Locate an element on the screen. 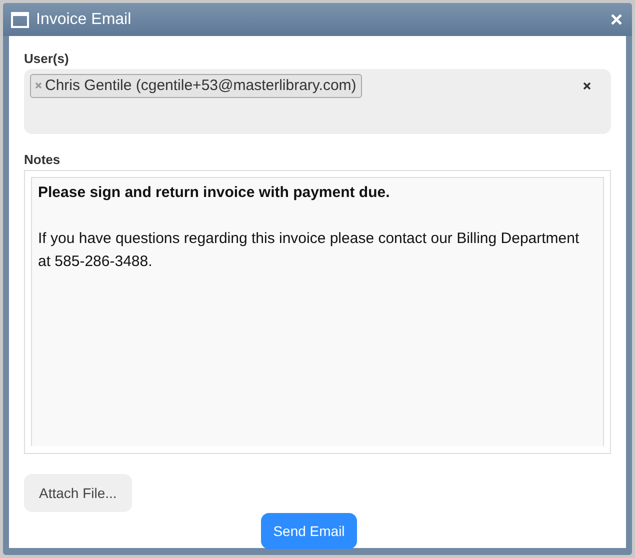 The width and height of the screenshot is (635, 558). note-paragraph: Please sign and return invoice with payment due. is located at coordinates (214, 193).